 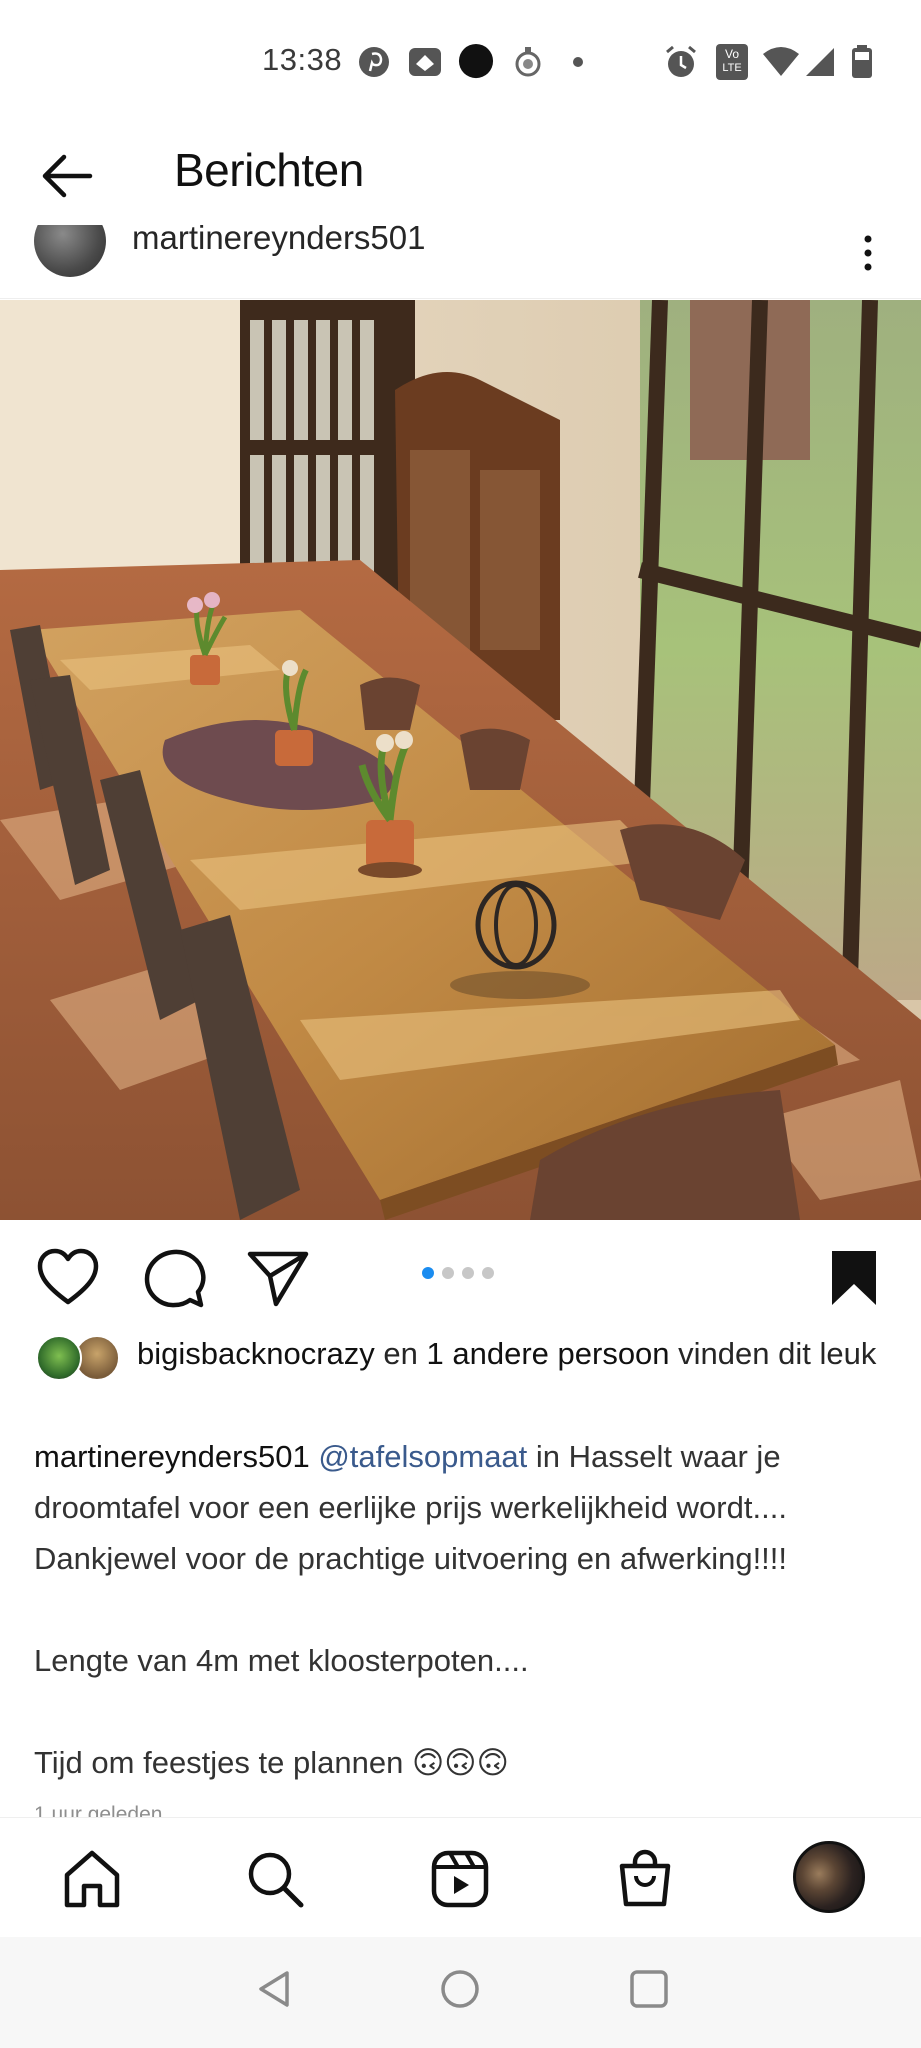 What do you see at coordinates (269, 170) in the screenshot?
I see `page-title: Berichten` at bounding box center [269, 170].